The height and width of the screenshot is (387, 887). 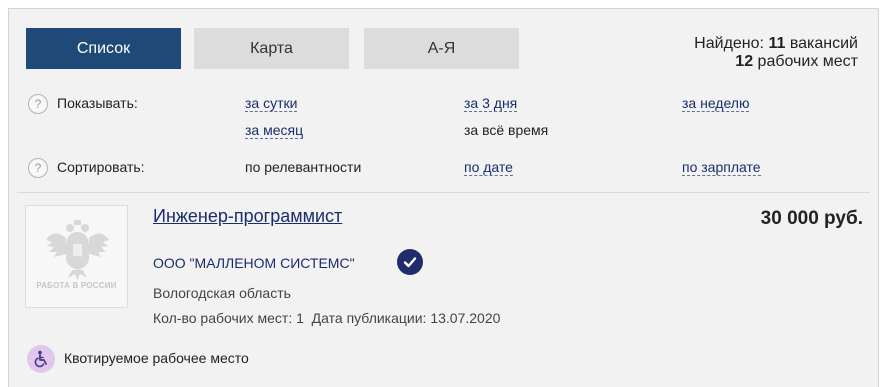 I want to click on divider, so click(x=443, y=192).